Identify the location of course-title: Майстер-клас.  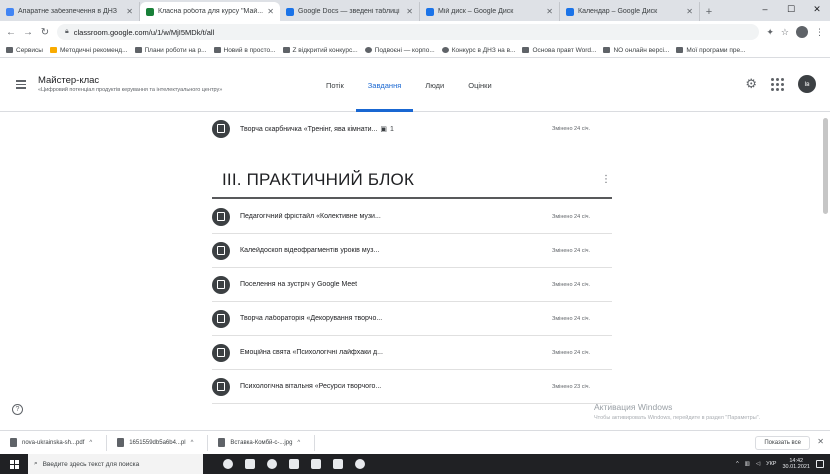
(68, 80).